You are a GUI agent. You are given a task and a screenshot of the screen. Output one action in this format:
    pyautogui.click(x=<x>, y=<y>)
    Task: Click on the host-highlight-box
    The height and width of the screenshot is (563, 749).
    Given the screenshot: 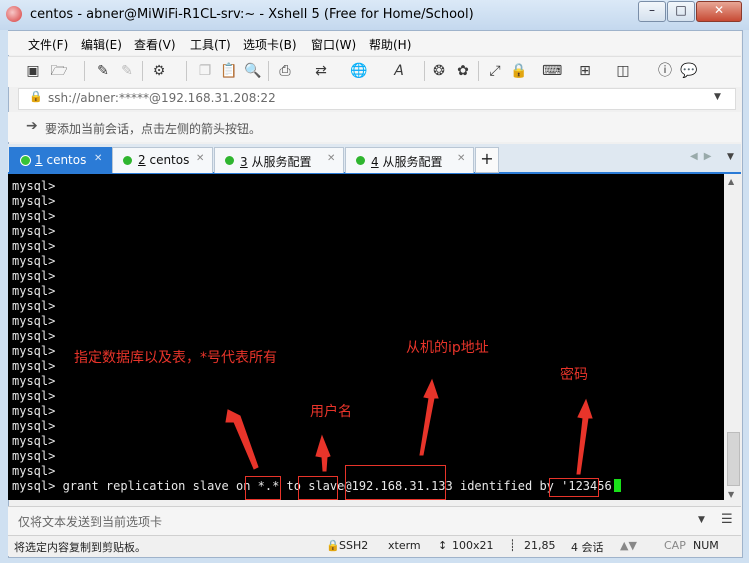 What is the action you would take?
    pyautogui.click(x=395, y=482)
    